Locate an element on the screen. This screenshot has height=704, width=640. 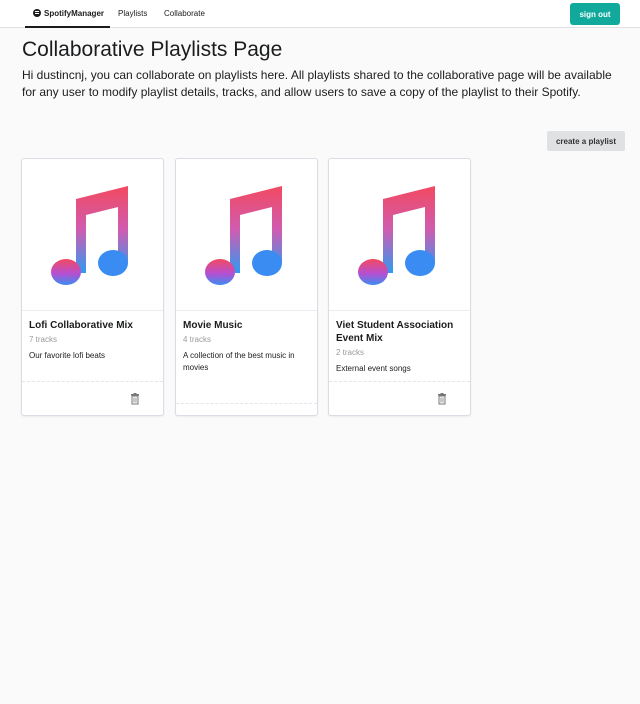
nav-brand-label: SpotifyManager is located at coordinates (74, 13).